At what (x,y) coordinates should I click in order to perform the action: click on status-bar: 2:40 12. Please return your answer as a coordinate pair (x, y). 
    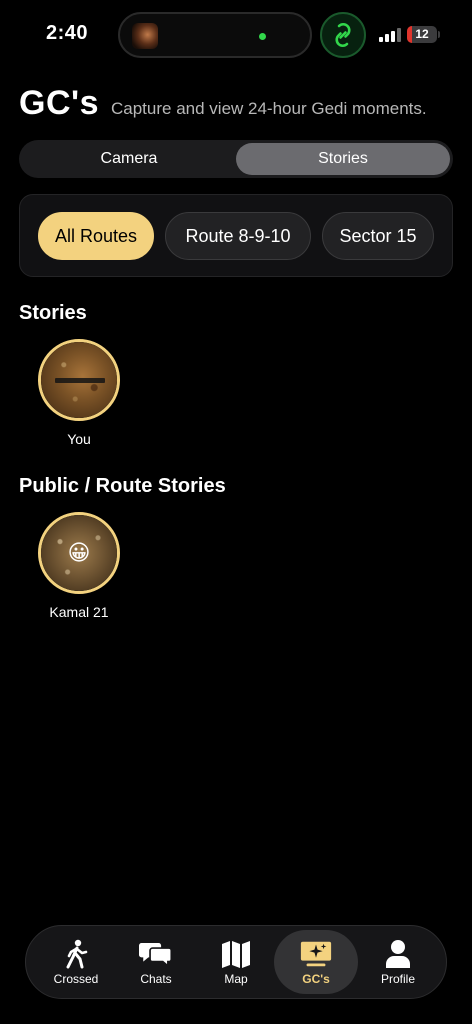
    Looking at the image, I should click on (236, 35).